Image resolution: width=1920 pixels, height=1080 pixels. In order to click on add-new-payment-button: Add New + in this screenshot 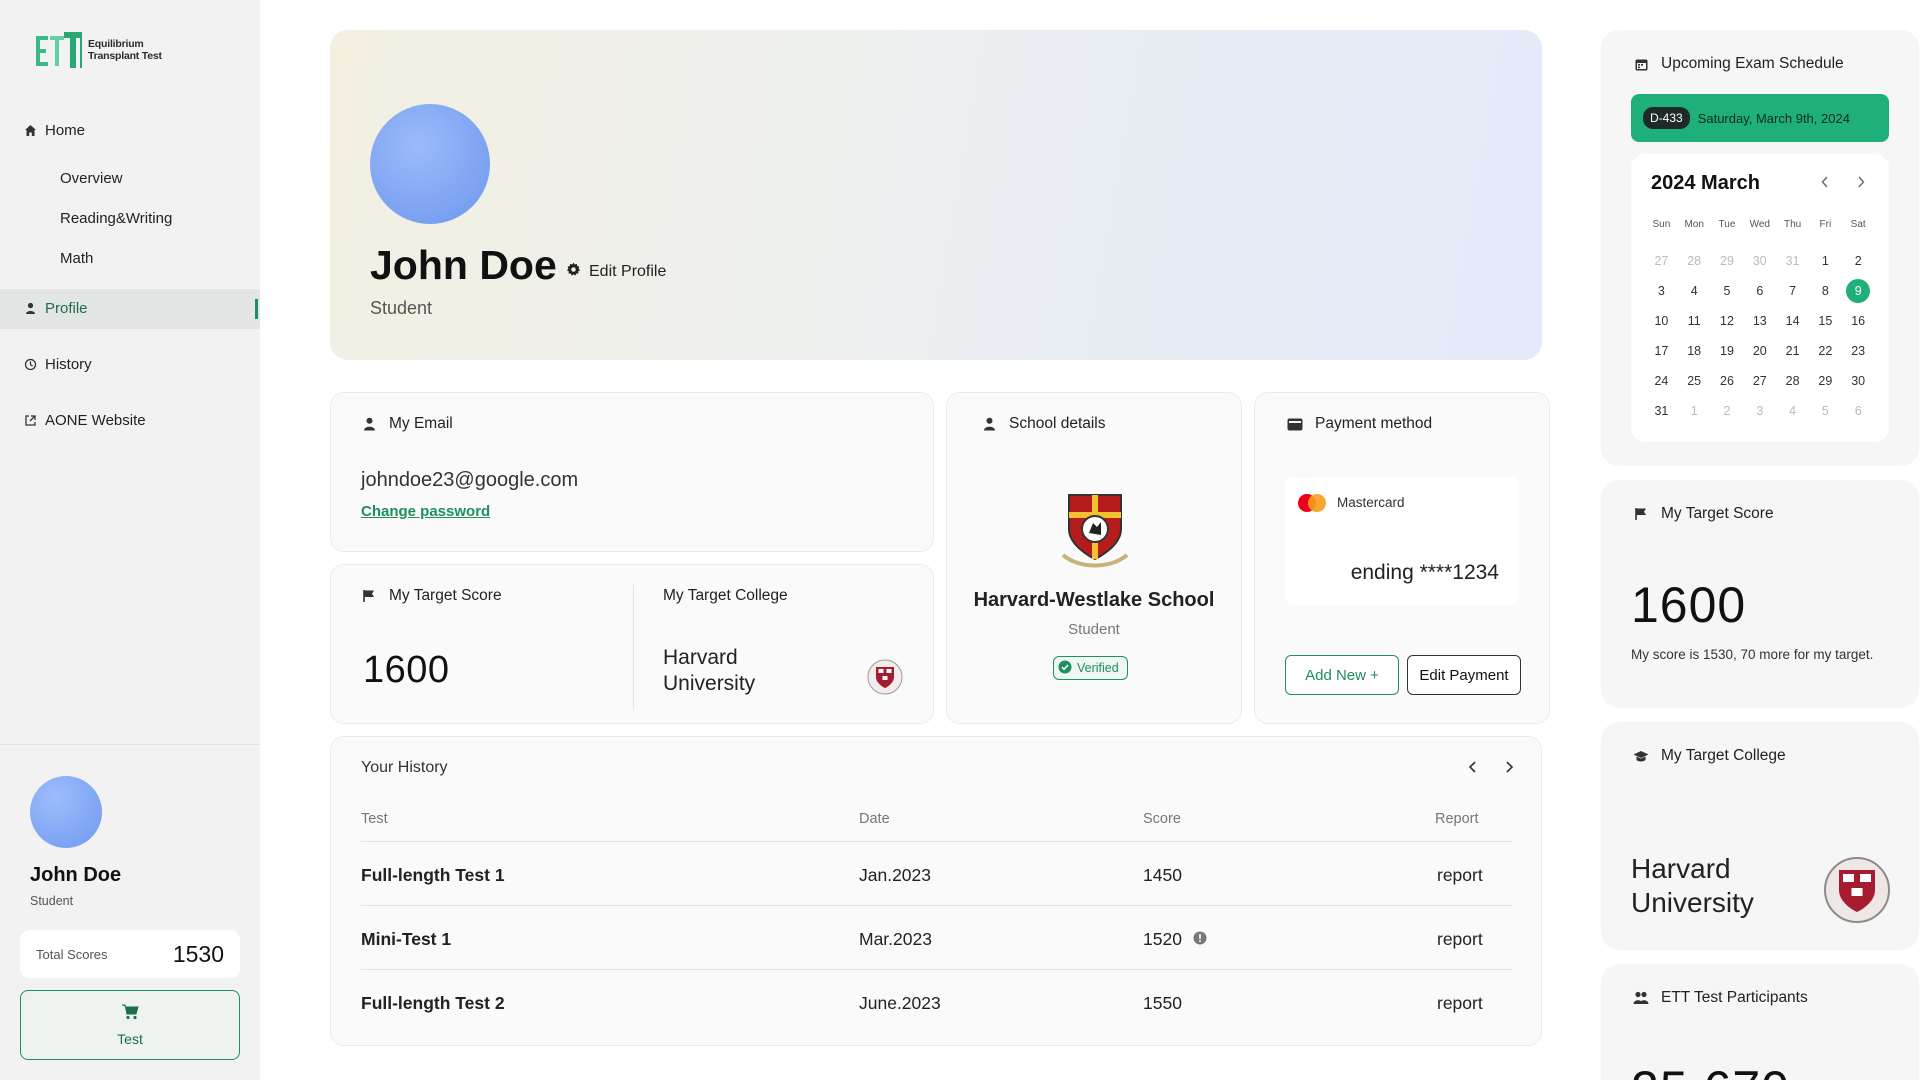, I will do `click(1342, 675)`.